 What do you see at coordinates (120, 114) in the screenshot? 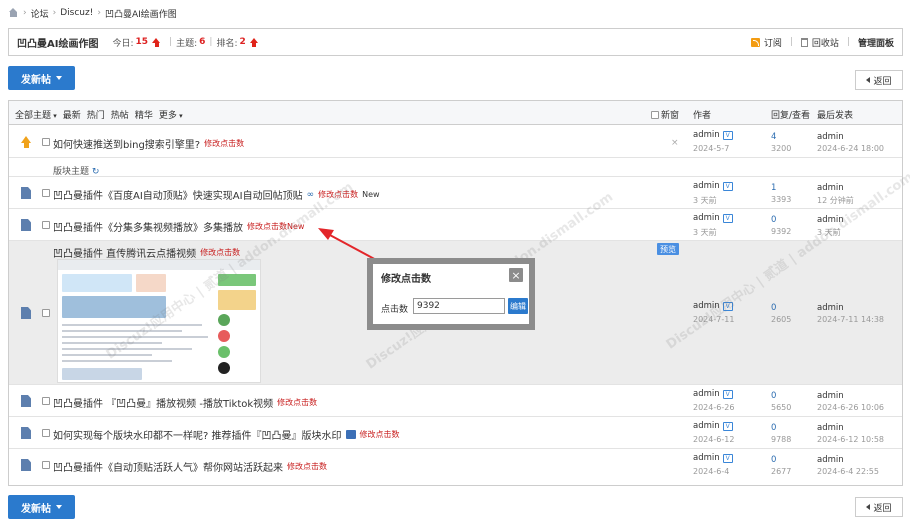
I see `filter-hot-posts: 热帖` at bounding box center [120, 114].